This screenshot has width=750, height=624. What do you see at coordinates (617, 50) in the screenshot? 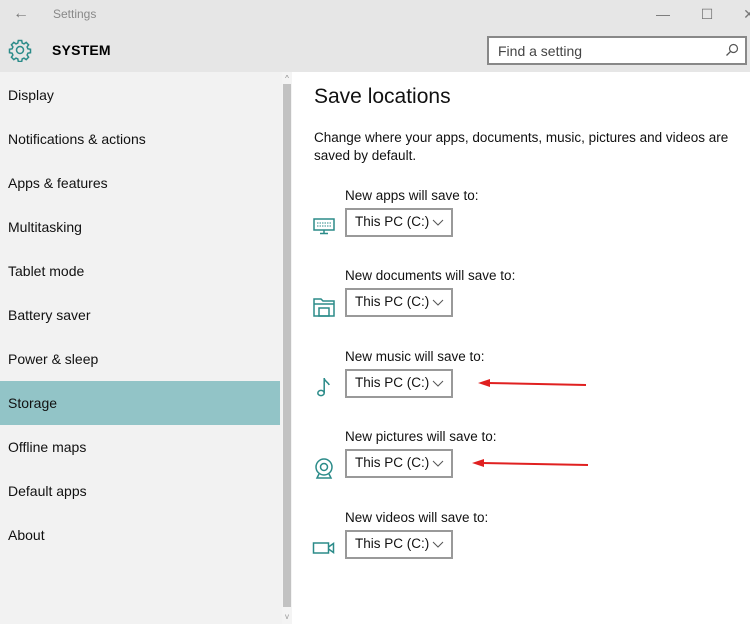
I see `search-input: Find a setting` at bounding box center [617, 50].